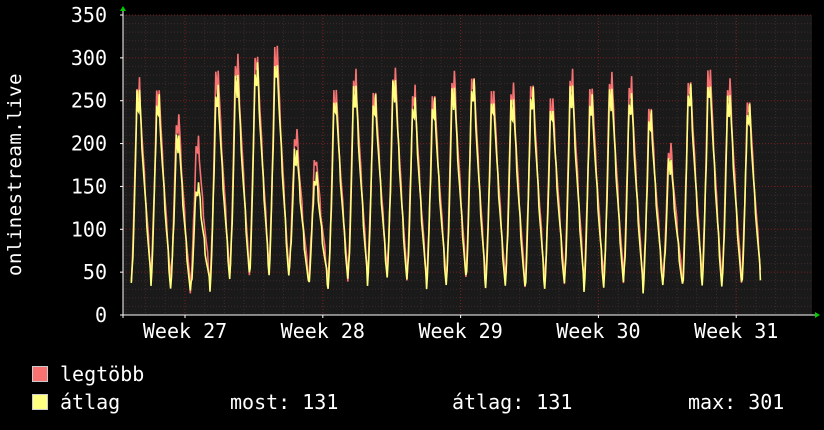 This screenshot has height=430, width=824. I want to click on x-tick-label: Week 31, so click(736, 331).